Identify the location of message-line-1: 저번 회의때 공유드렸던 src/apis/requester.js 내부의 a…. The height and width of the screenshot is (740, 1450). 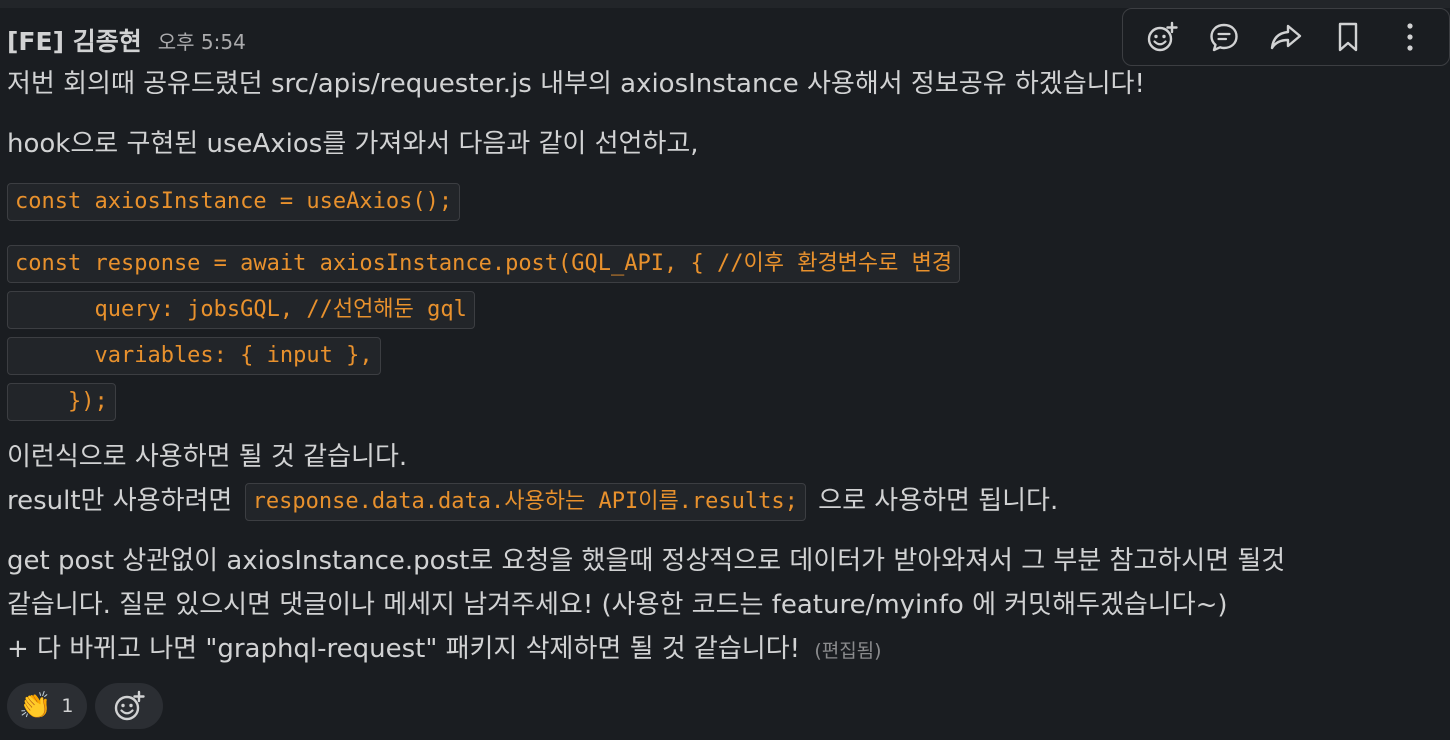
(576, 84).